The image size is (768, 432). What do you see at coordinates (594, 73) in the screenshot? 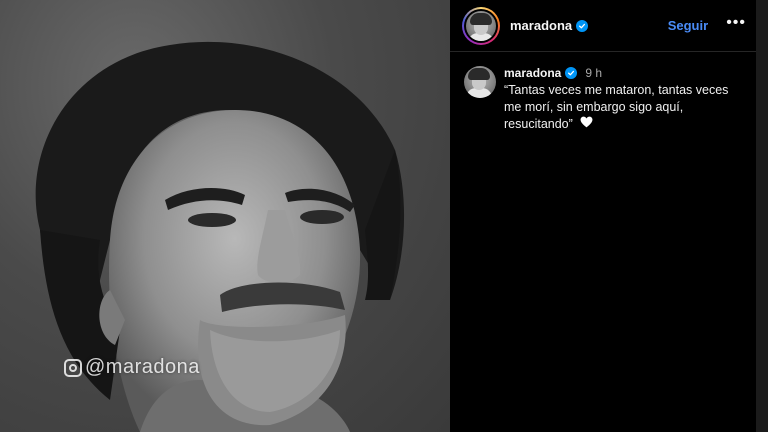
I see `comment-time: 9 h` at bounding box center [594, 73].